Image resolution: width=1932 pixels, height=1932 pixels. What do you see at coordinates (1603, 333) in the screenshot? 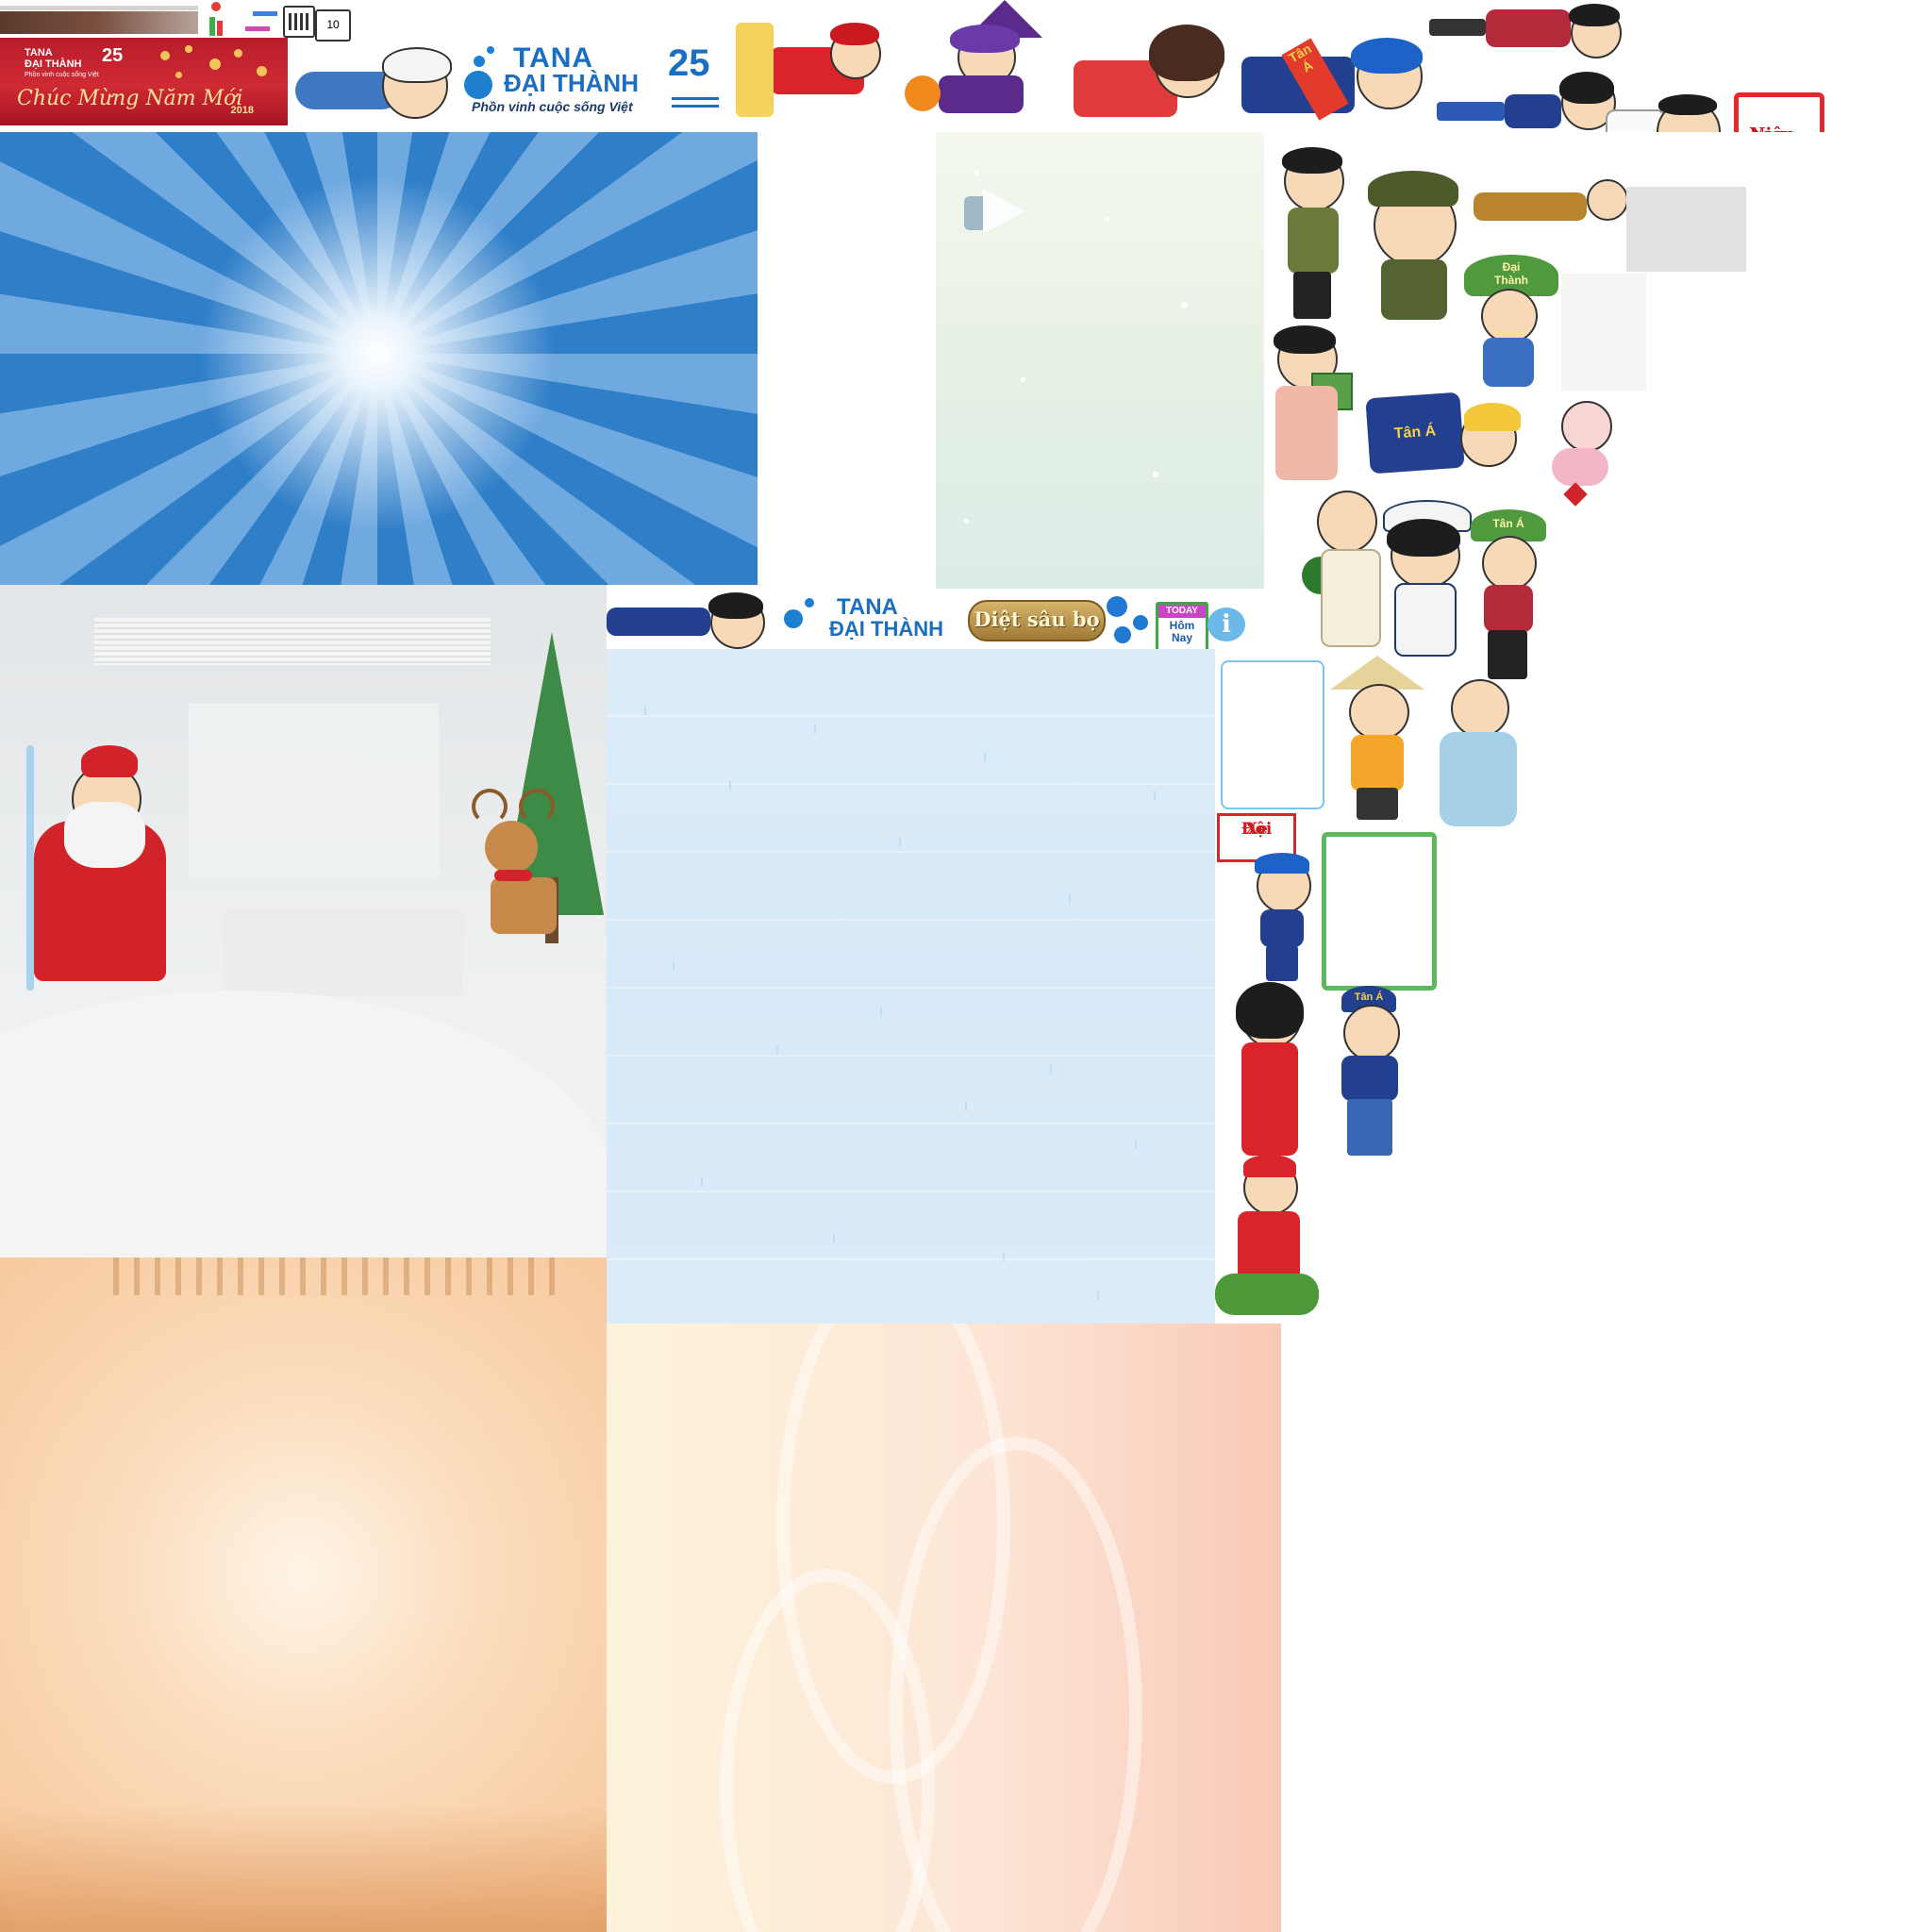
I see `light-gray-placeholder-box` at bounding box center [1603, 333].